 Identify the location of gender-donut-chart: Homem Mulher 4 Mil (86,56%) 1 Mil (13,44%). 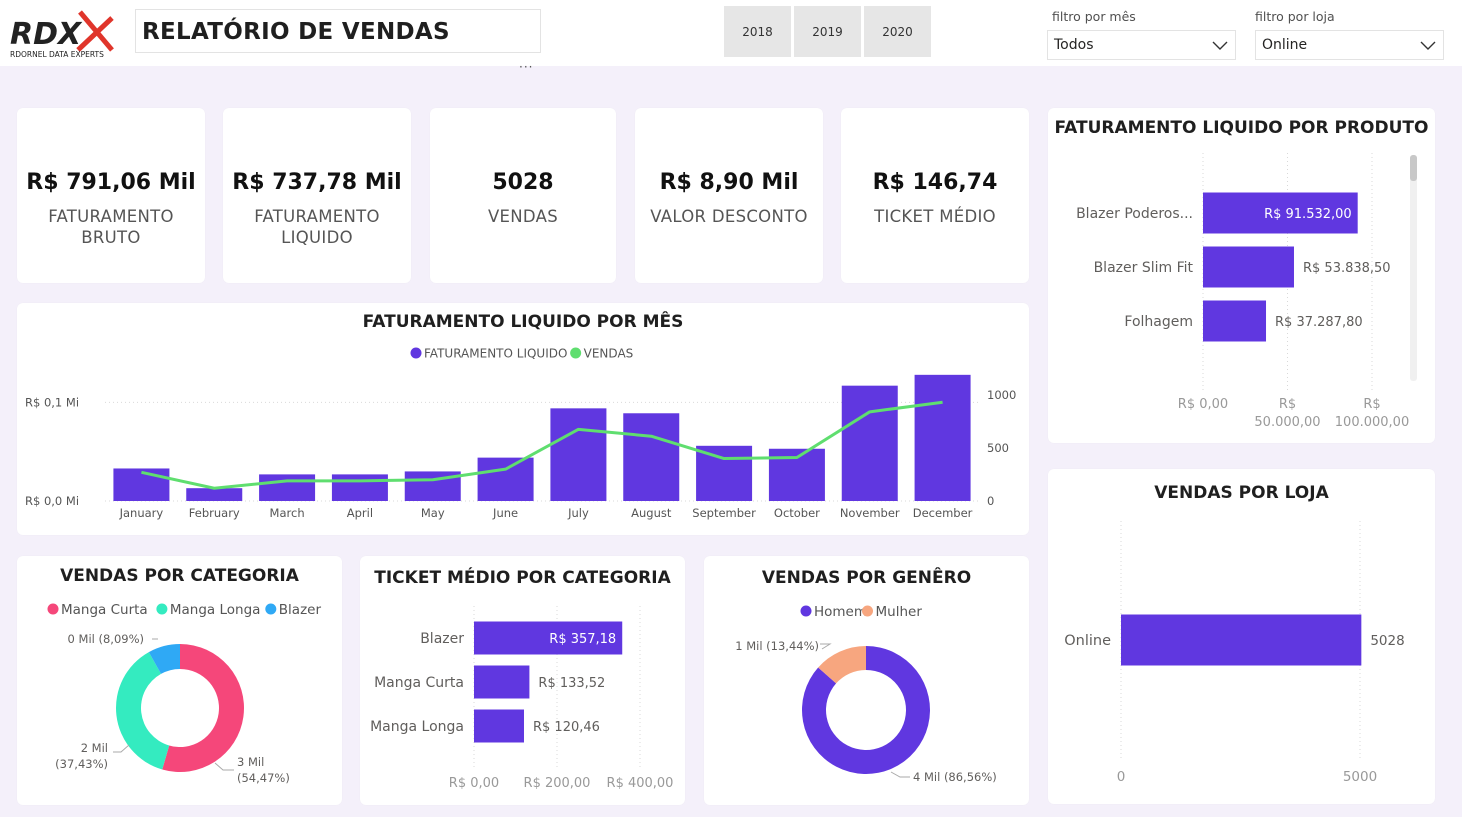
(866, 694).